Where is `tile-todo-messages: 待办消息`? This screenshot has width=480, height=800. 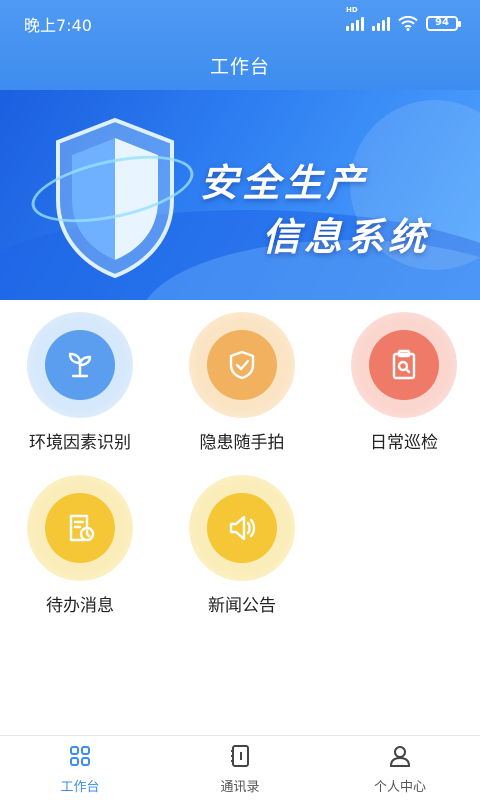 tile-todo-messages: 待办消息 is located at coordinates (80, 550).